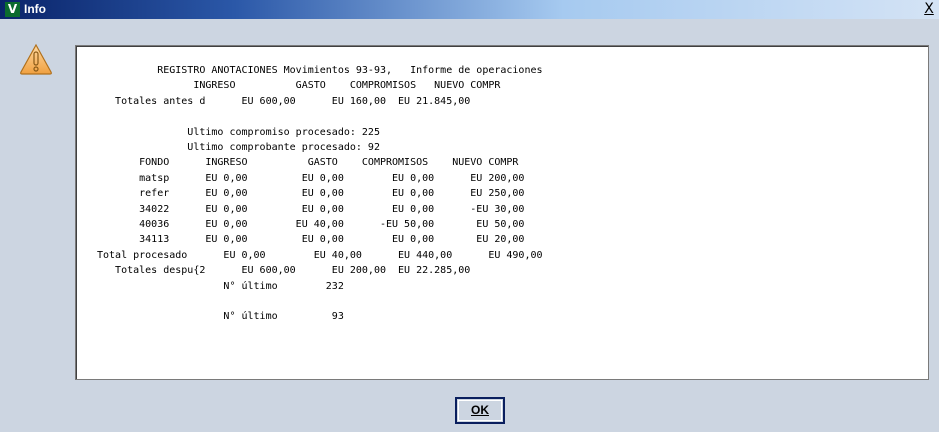  Describe the element at coordinates (238, 147) in the screenshot. I see `report-line: Ultimo comprobante procesado: 92` at that location.